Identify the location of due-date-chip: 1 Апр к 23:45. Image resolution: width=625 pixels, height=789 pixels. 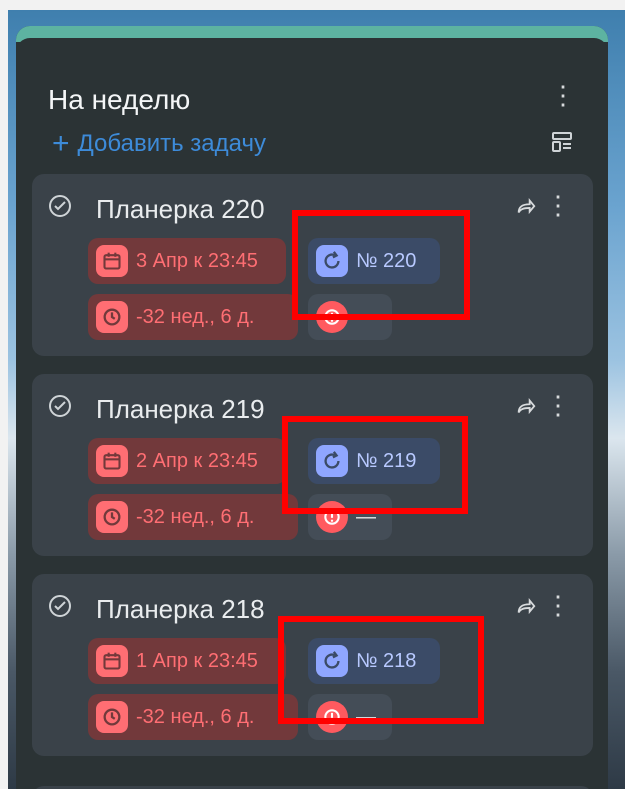
(187, 661).